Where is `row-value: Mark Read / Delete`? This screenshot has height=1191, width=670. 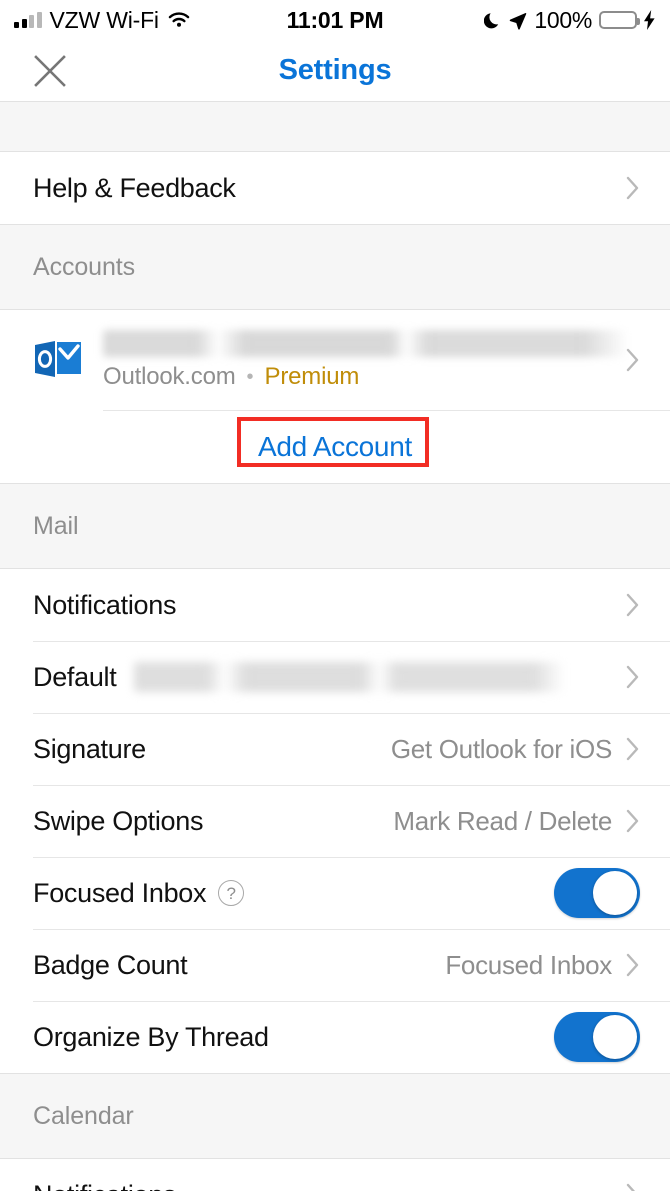 row-value: Mark Read / Delete is located at coordinates (502, 820).